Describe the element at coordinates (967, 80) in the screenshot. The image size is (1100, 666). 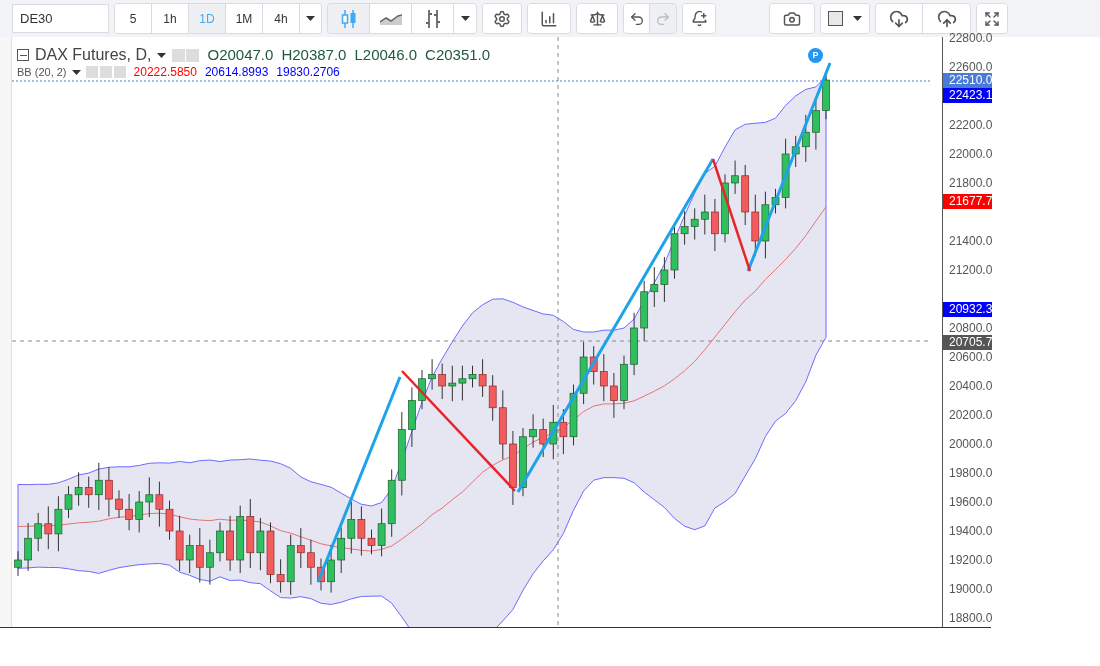
I see `price-badge: 22510.0` at that location.